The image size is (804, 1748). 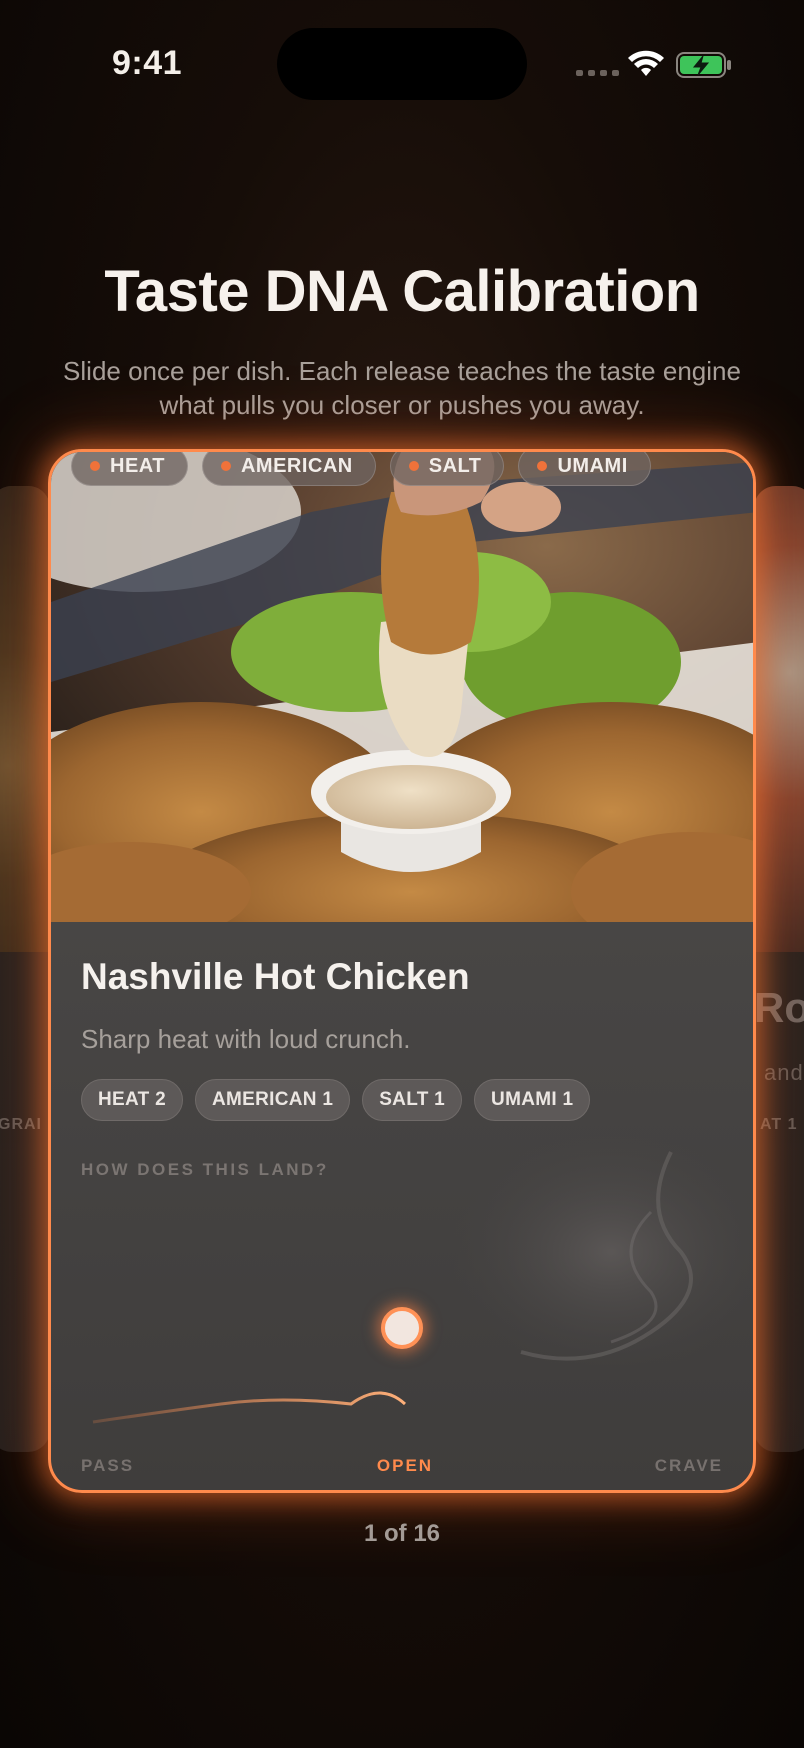 I want to click on cellular-signal-icon, so click(x=597, y=73).